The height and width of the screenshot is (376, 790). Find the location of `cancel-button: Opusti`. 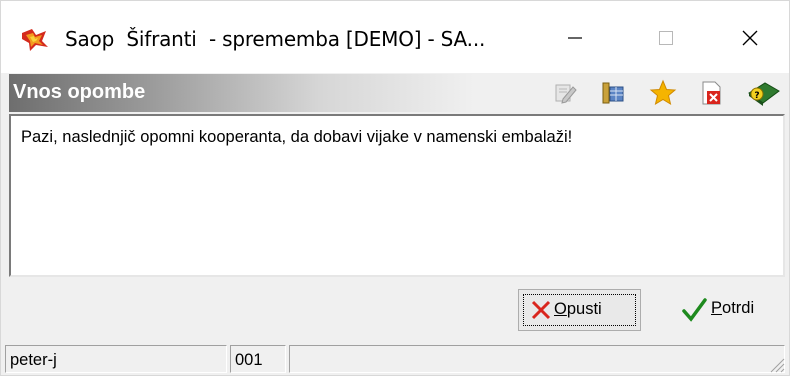

cancel-button: Opusti is located at coordinates (579, 310).